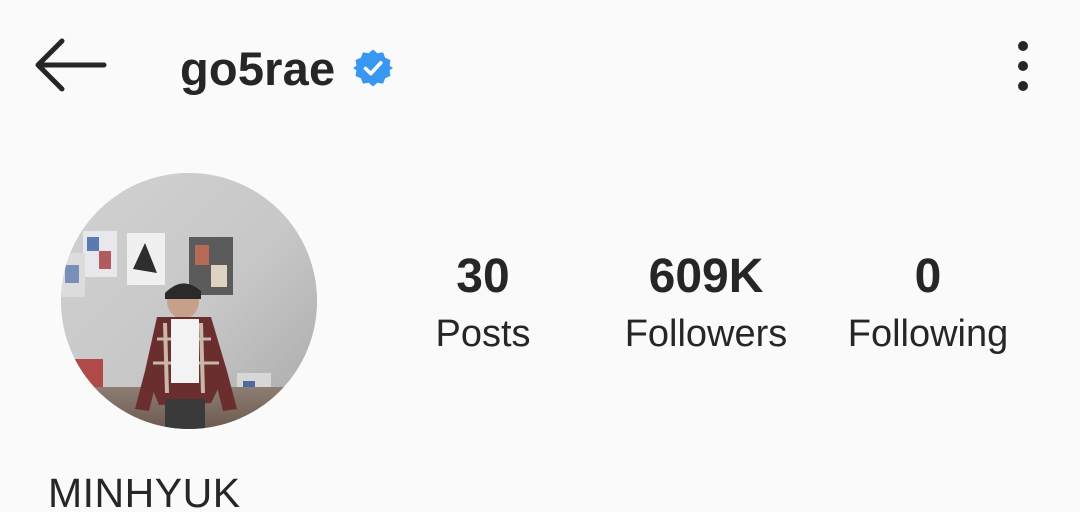  What do you see at coordinates (258, 68) in the screenshot?
I see `username: go5rae` at bounding box center [258, 68].